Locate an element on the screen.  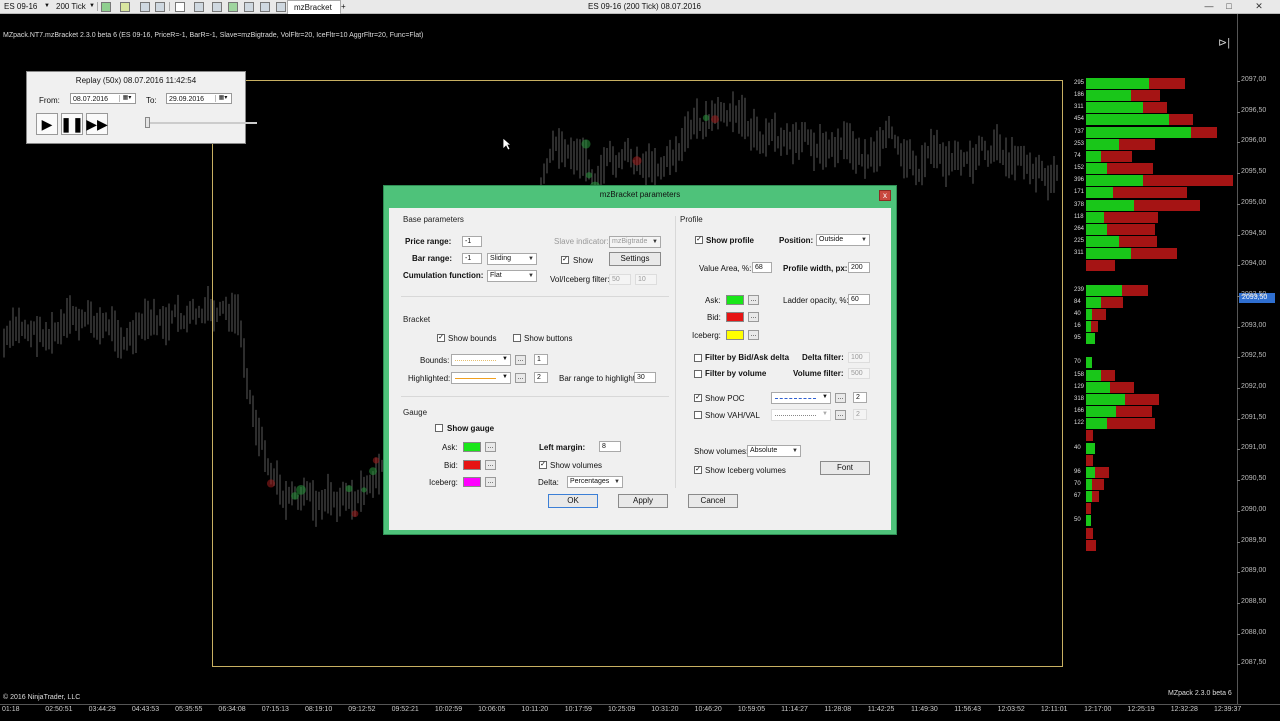
bar-range-highlight-input: 30 is located at coordinates (645, 377).